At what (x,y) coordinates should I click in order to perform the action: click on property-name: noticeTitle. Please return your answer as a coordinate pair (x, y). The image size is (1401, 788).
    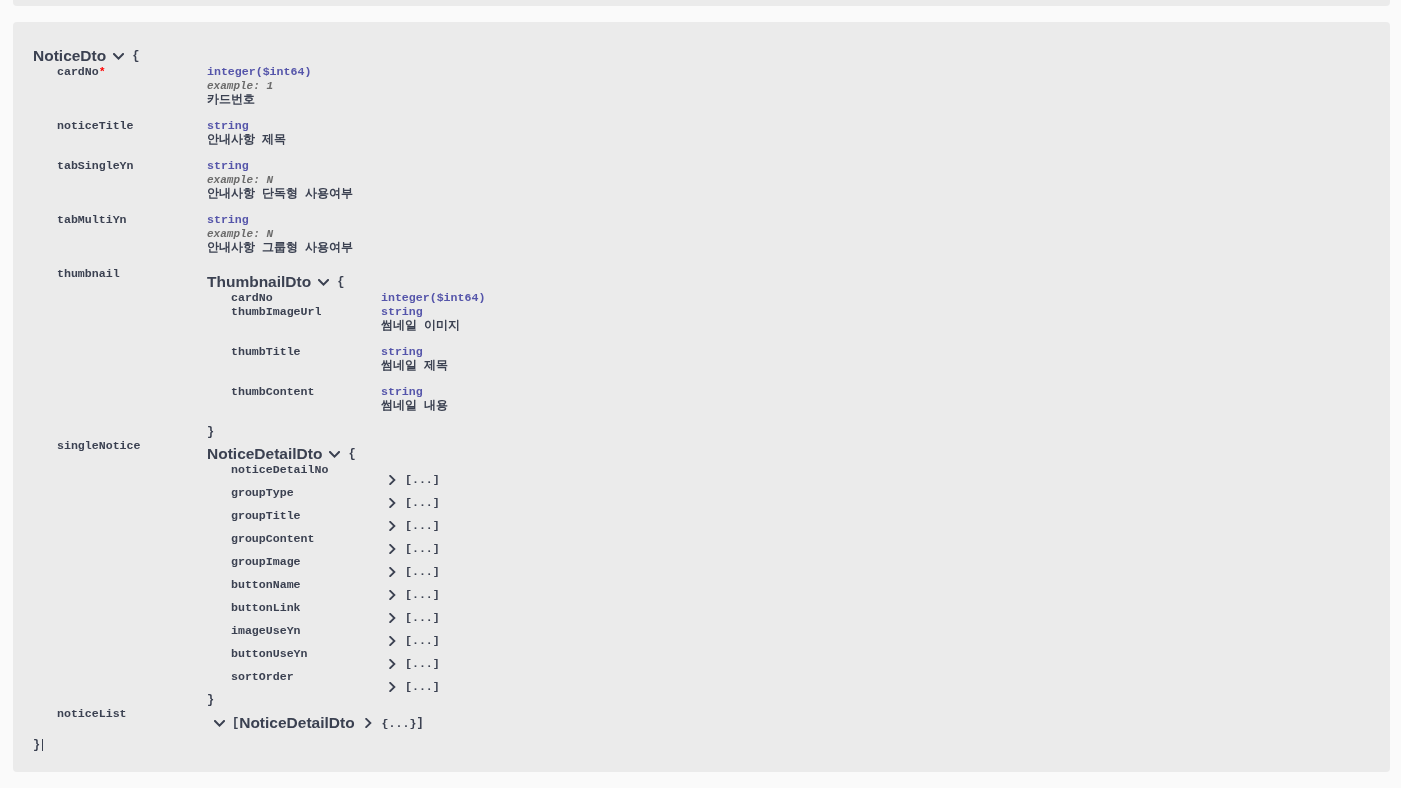
    Looking at the image, I should click on (95, 125).